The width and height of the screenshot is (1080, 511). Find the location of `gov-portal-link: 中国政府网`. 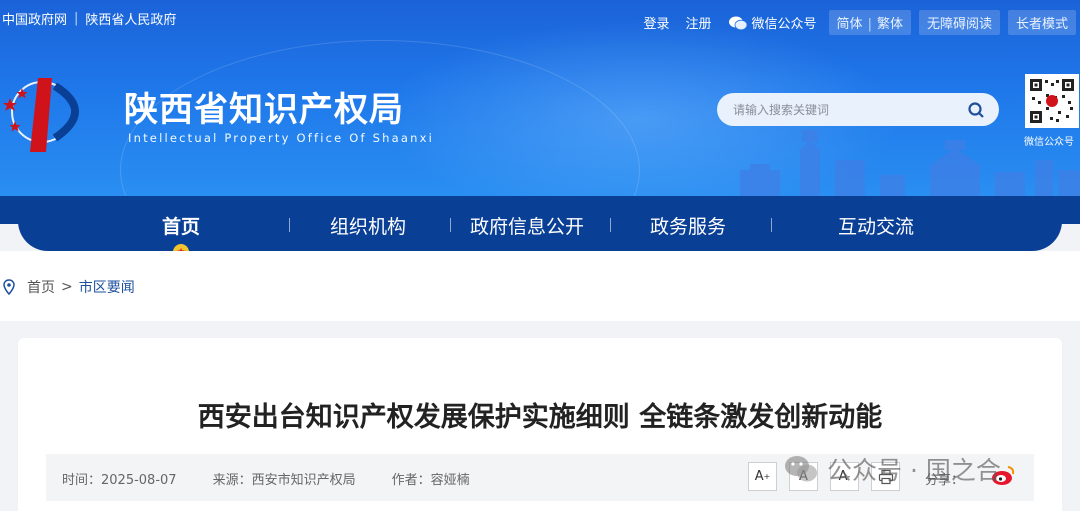

gov-portal-link: 中国政府网 is located at coordinates (34, 18).